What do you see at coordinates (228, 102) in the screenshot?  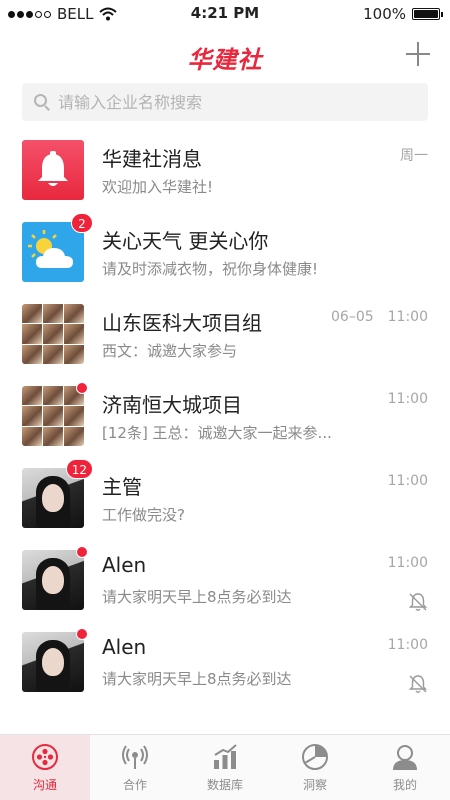 I see `search-input` at bounding box center [228, 102].